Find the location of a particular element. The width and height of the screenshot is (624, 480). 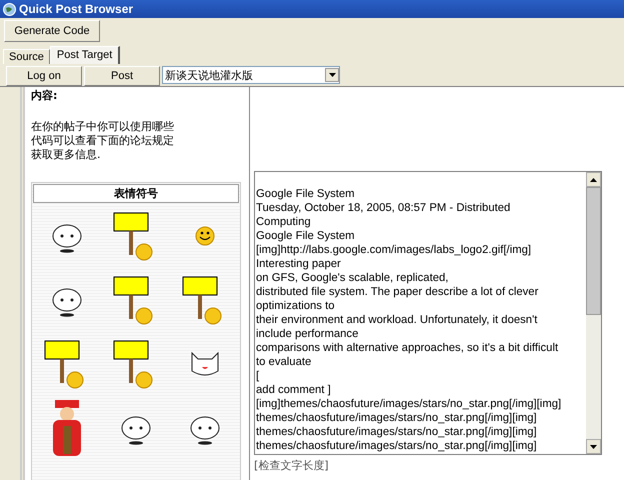

forum-dropdown: 新谈天说地灌水版 is located at coordinates (251, 75).